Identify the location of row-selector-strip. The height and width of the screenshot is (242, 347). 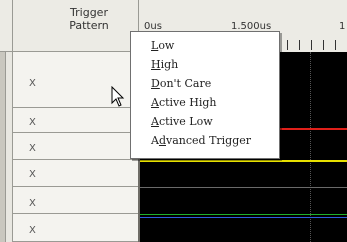
(3, 147).